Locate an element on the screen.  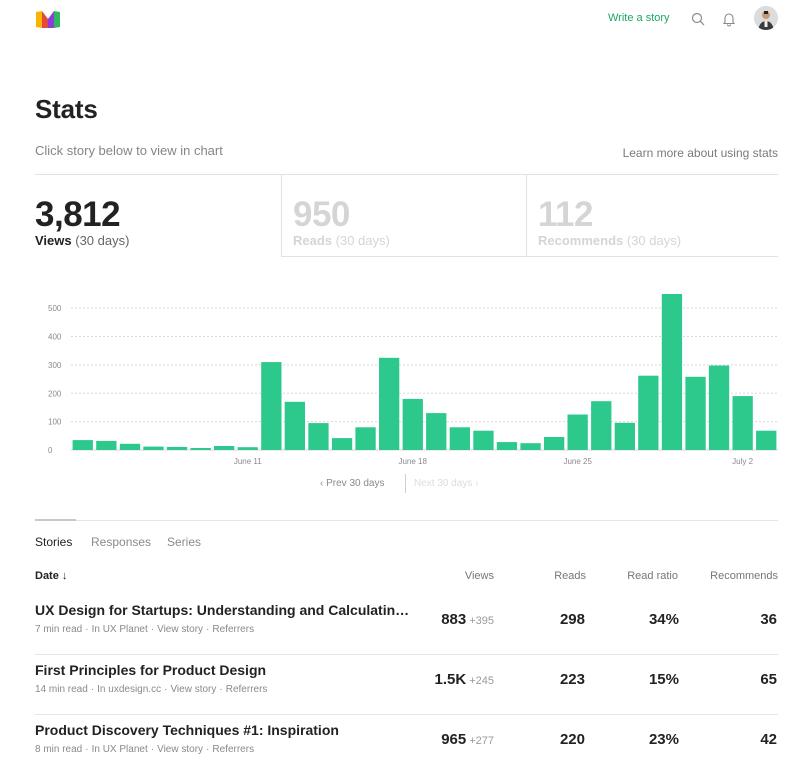
read-ratio-cell: 15% is located at coordinates (663, 679).